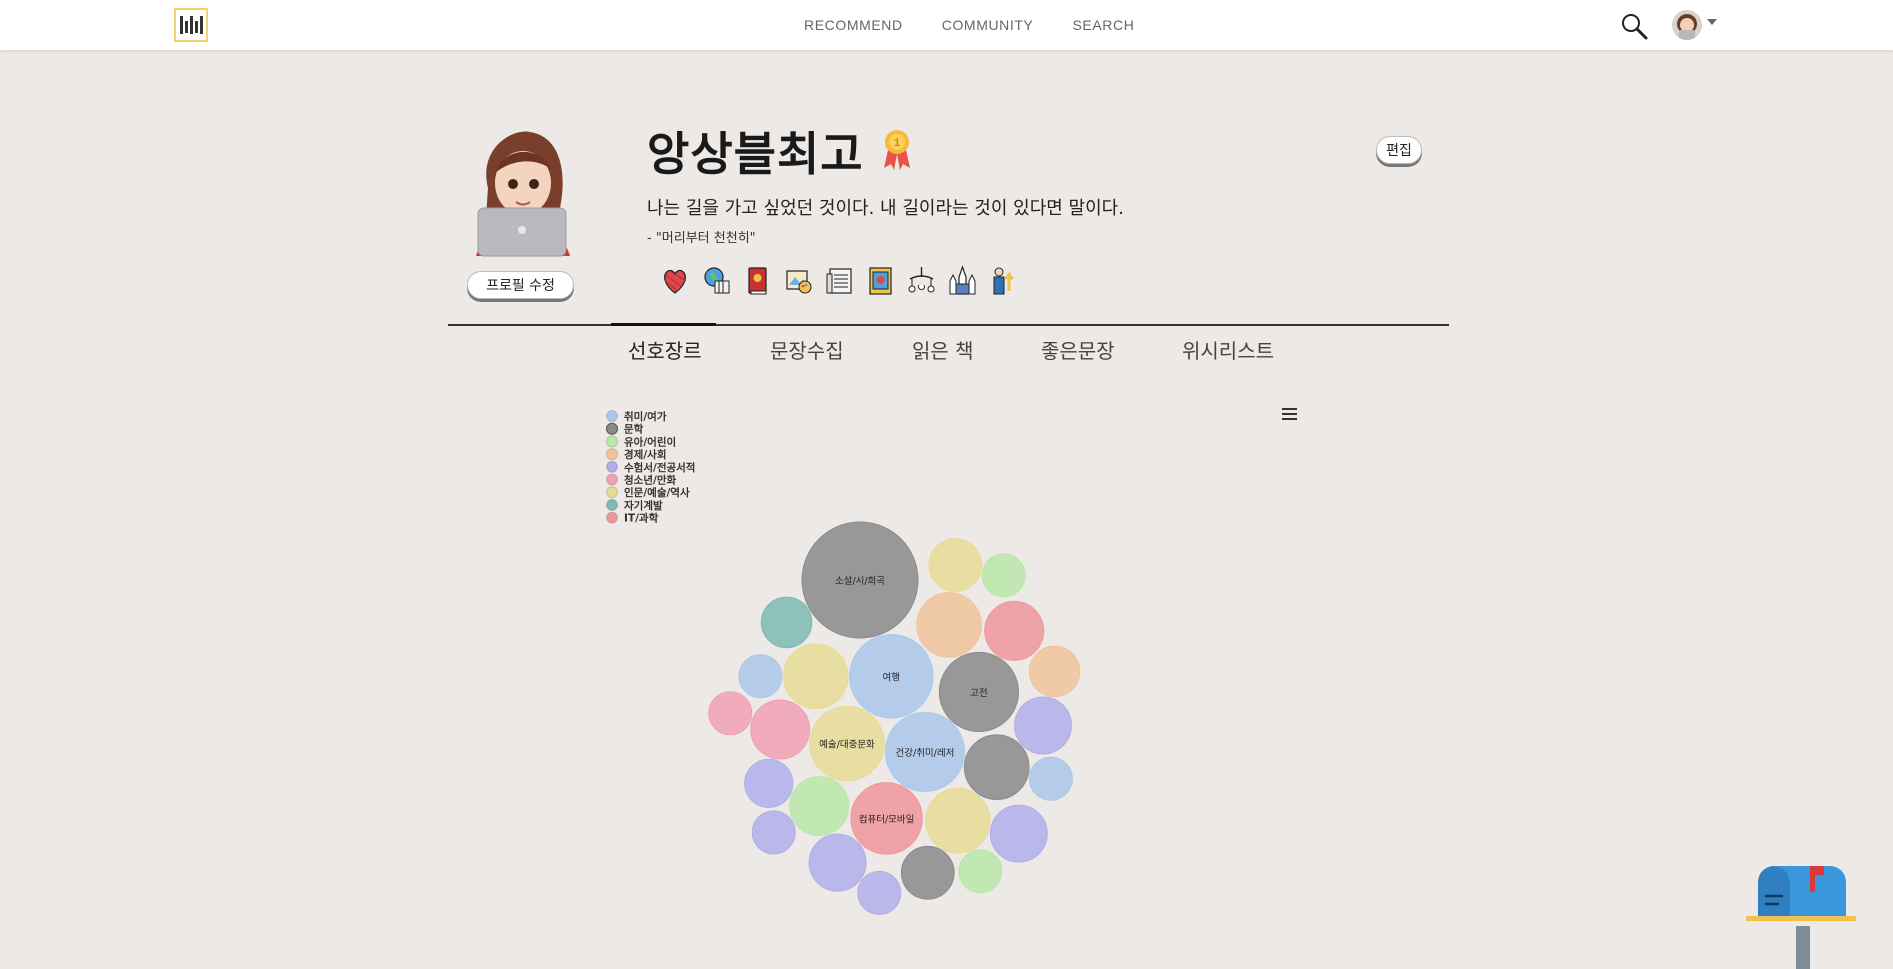  Describe the element at coordinates (645, 454) in the screenshot. I see `legend-label: 경제/사회` at that location.